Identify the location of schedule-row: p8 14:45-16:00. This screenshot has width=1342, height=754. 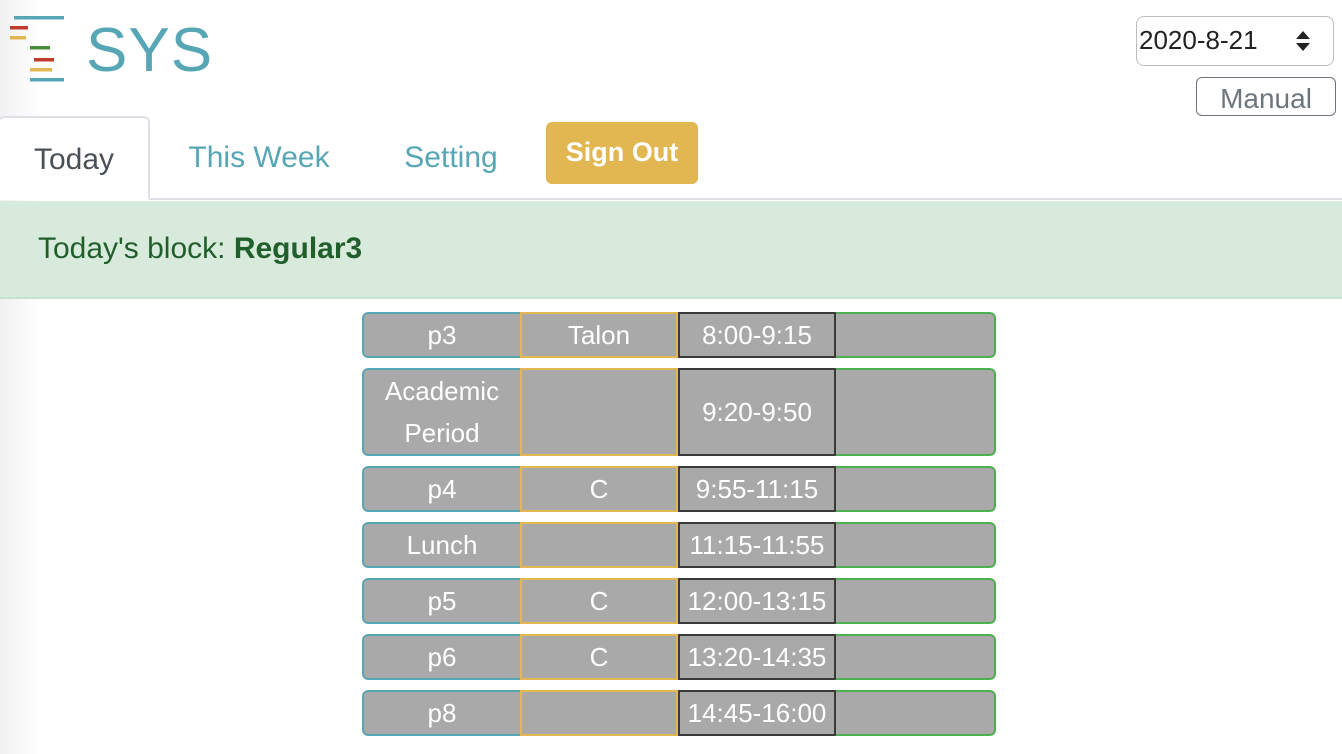
(679, 713).